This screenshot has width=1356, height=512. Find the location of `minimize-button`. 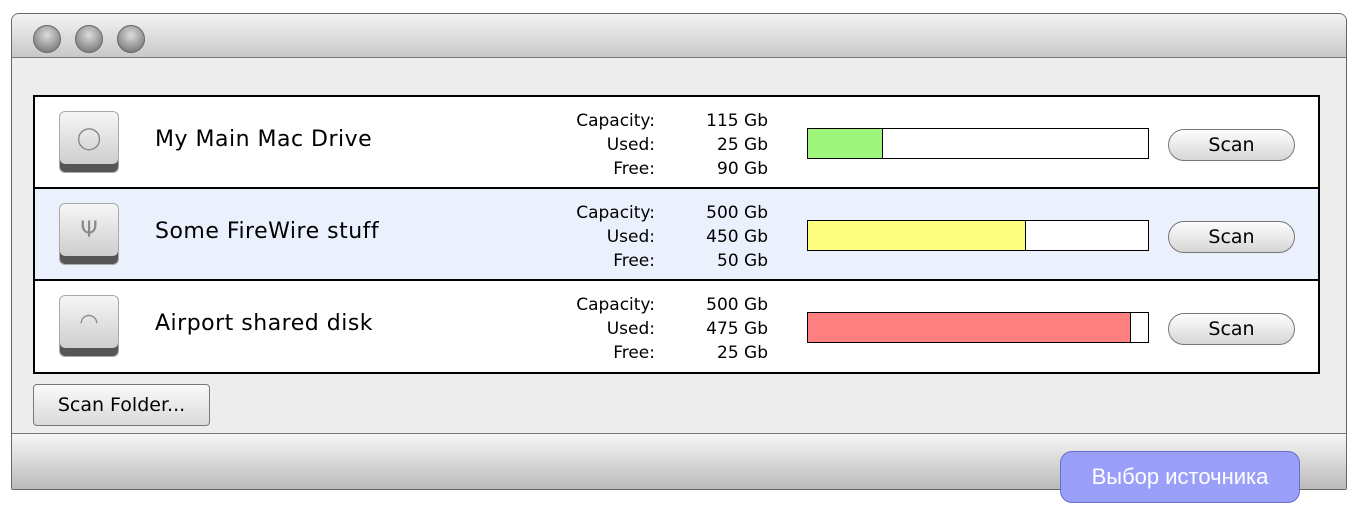

minimize-button is located at coordinates (89, 39).